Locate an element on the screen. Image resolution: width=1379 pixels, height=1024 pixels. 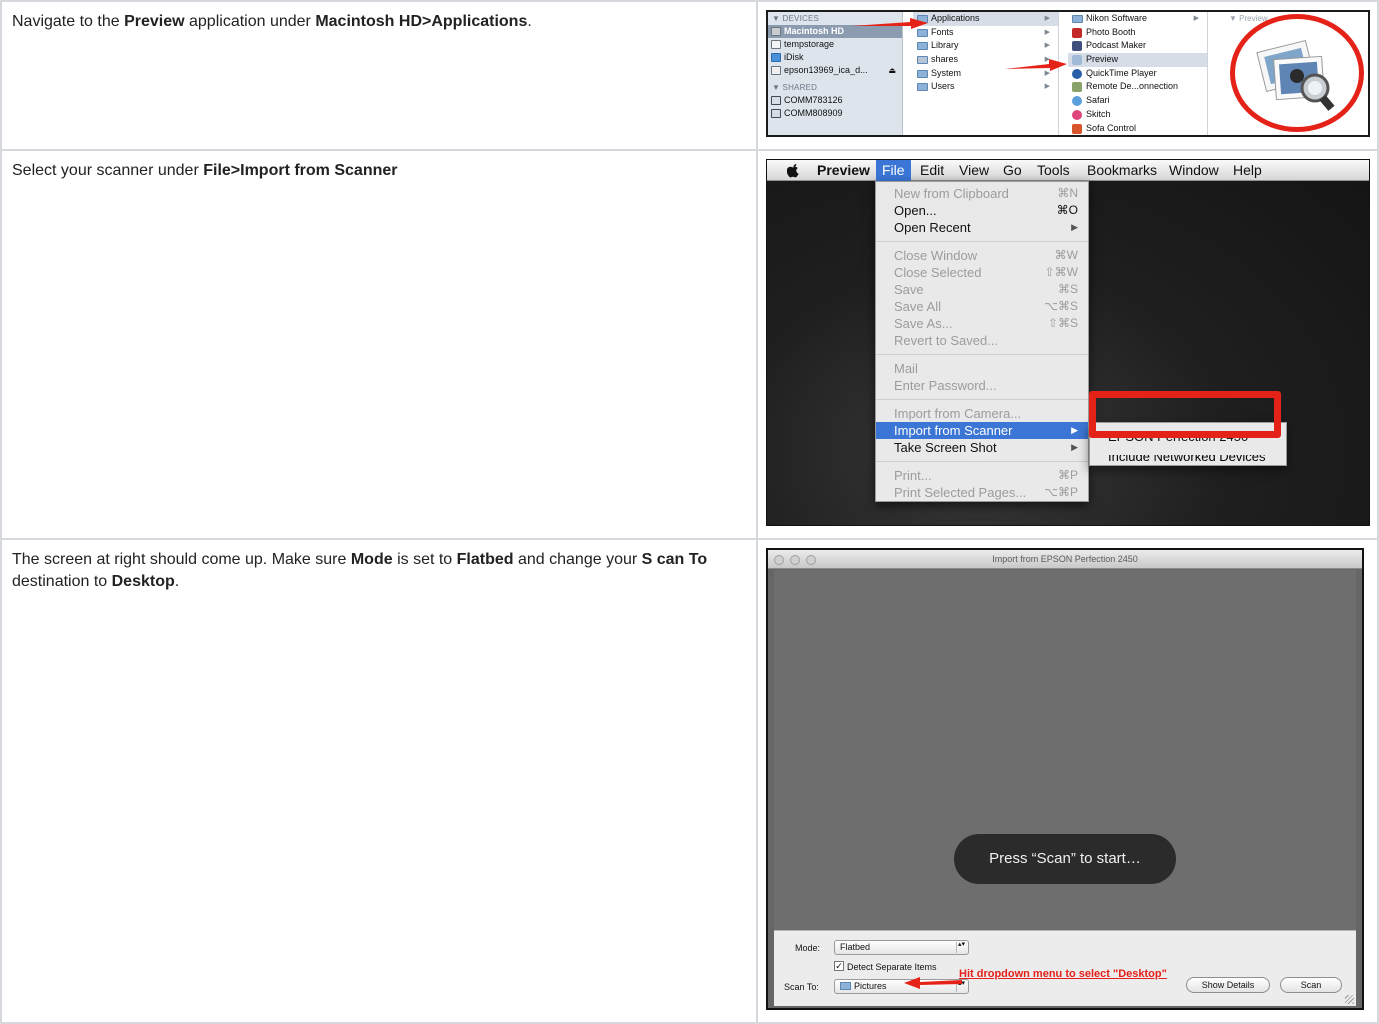
column-item-label: Applications is located at coordinates (955, 18).